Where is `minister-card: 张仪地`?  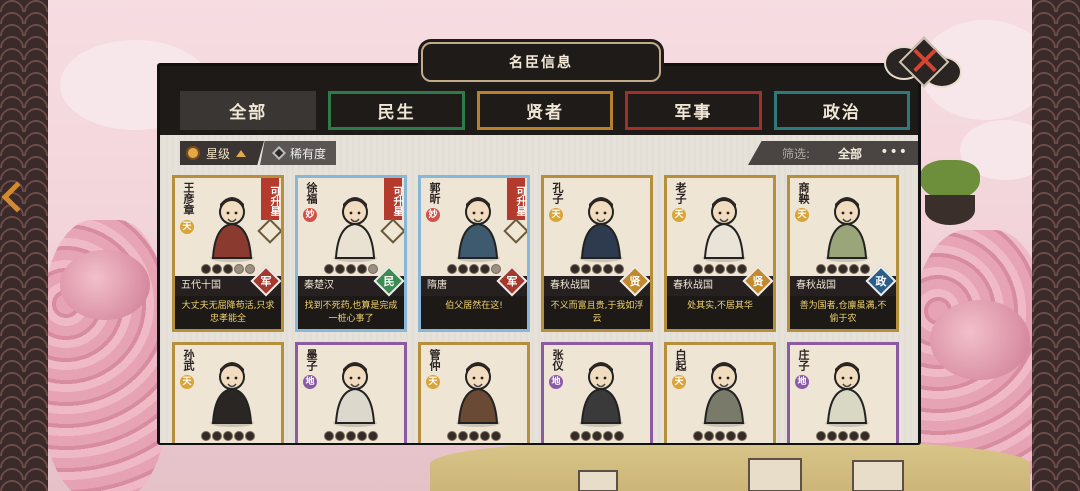
minister-card: 张仪地 is located at coordinates (597, 392).